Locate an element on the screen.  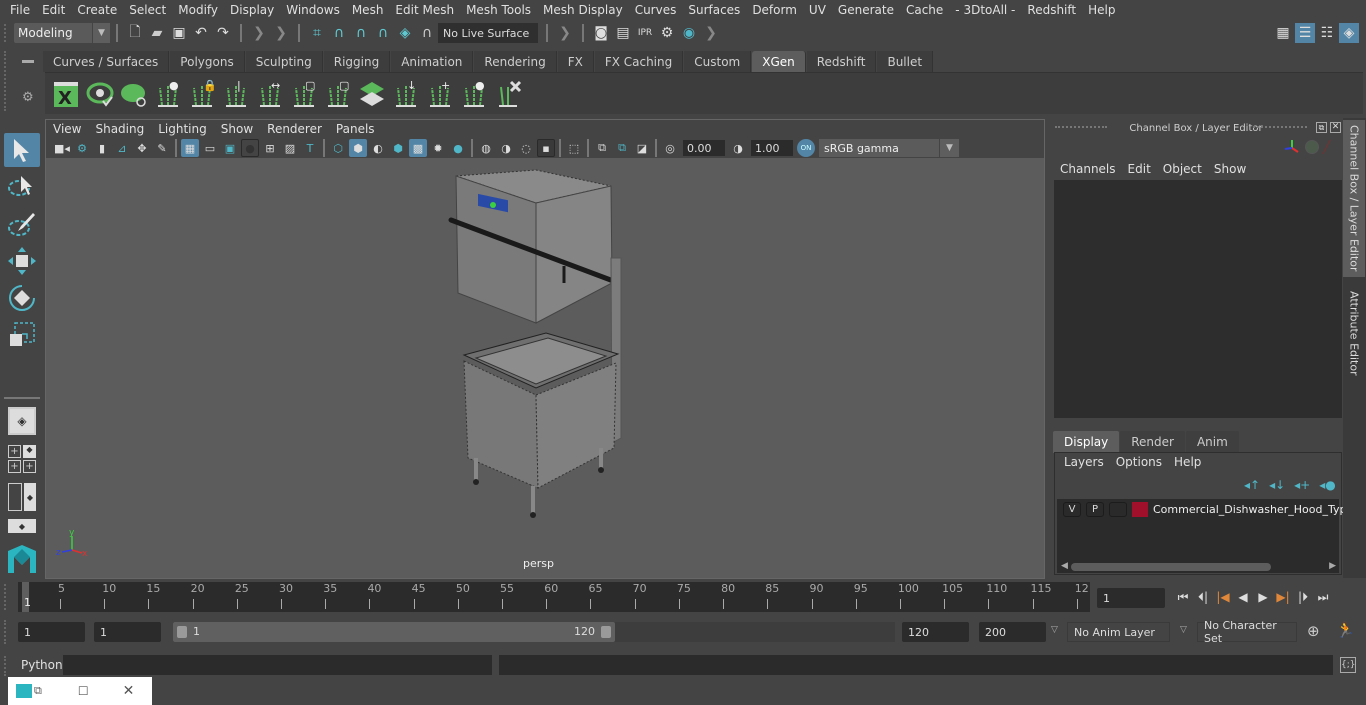
outliner-persp-layout-icon: ◆ is located at coordinates (22, 497).